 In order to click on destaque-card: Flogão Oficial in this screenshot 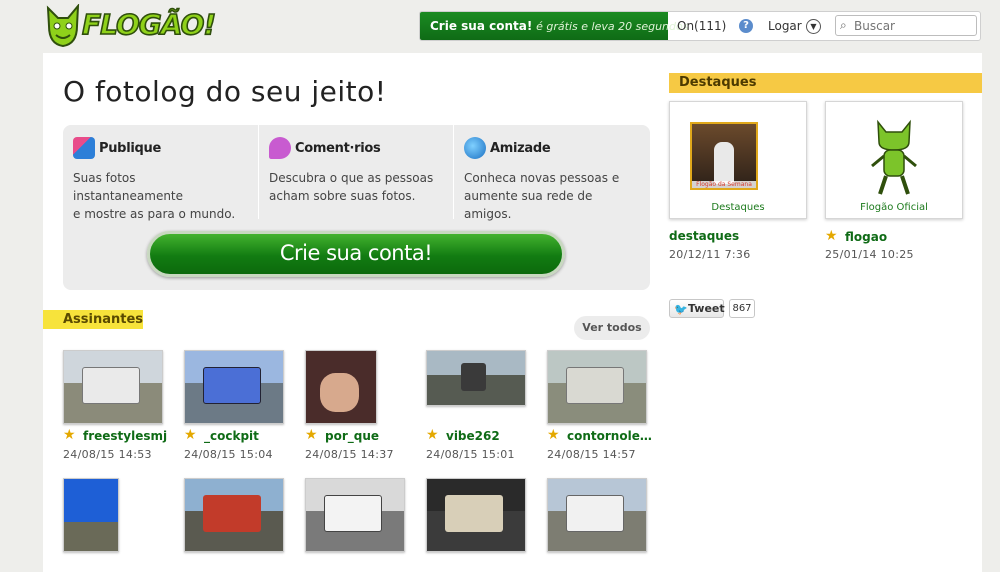, I will do `click(894, 160)`.